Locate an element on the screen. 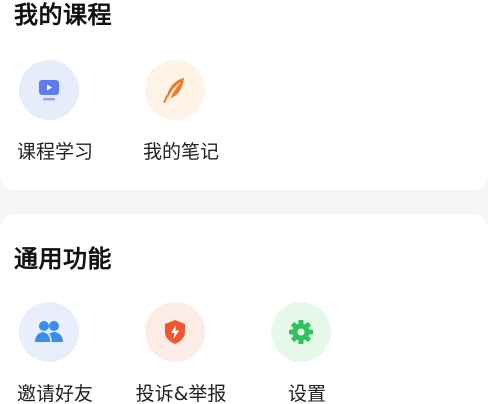 This screenshot has width=488, height=404. course-study-button: 课程学习 is located at coordinates (49, 115).